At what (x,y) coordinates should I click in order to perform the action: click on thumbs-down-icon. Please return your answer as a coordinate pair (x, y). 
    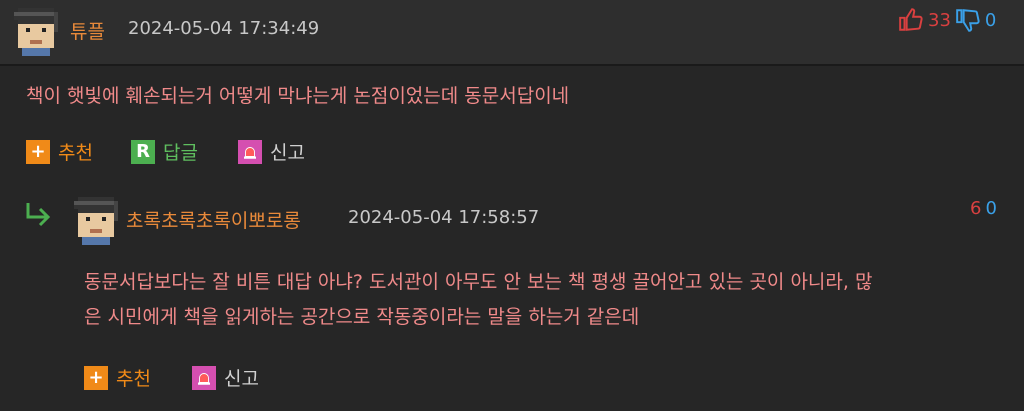
    Looking at the image, I should click on (968, 20).